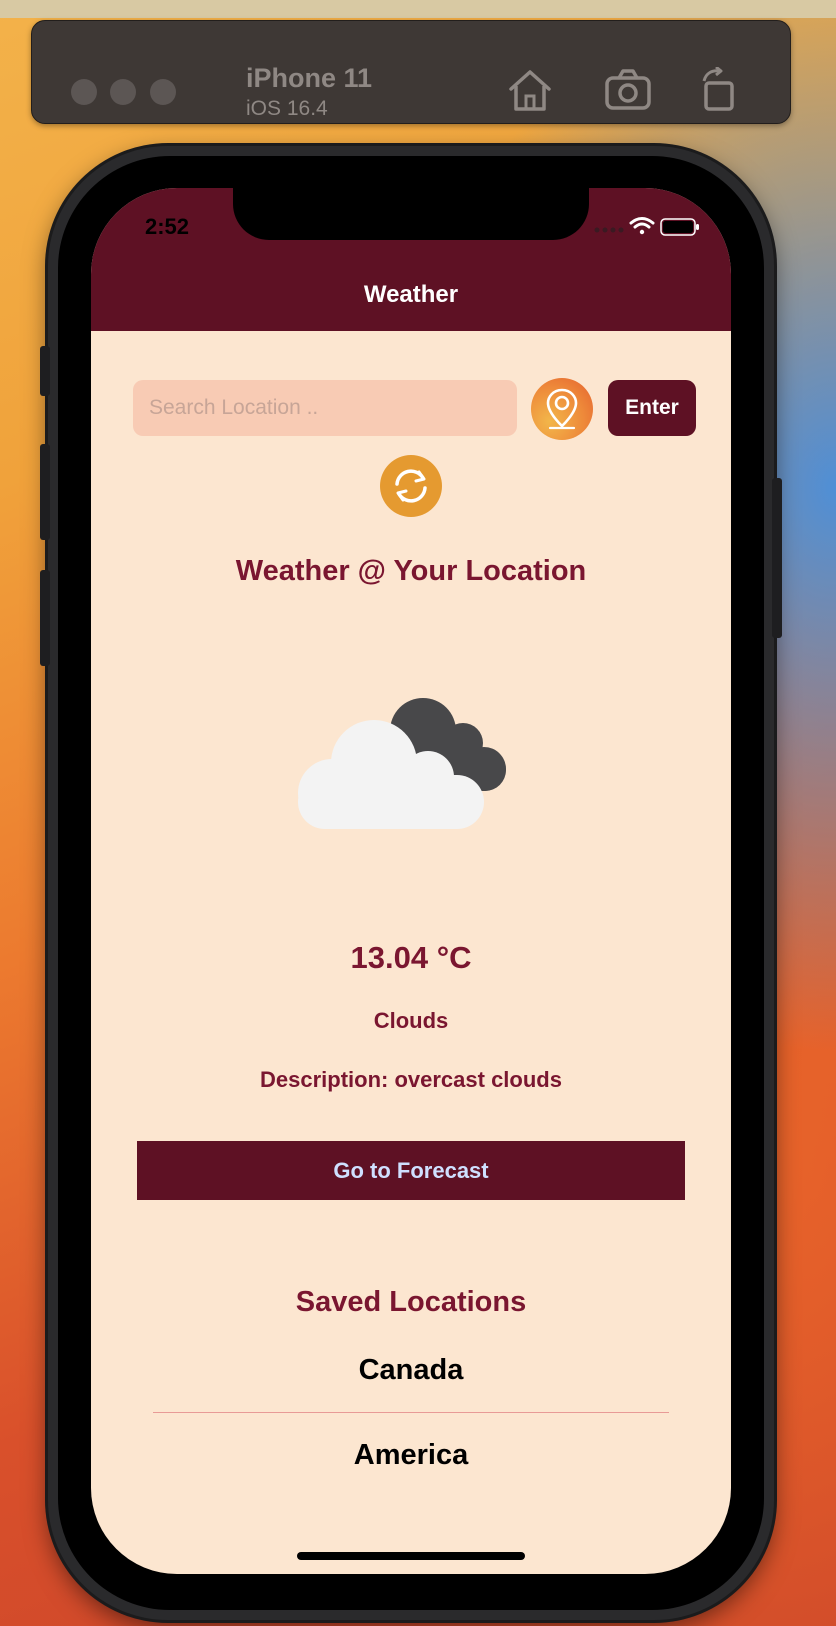 The width and height of the screenshot is (836, 1626). What do you see at coordinates (609, 230) in the screenshot?
I see `signal-icon` at bounding box center [609, 230].